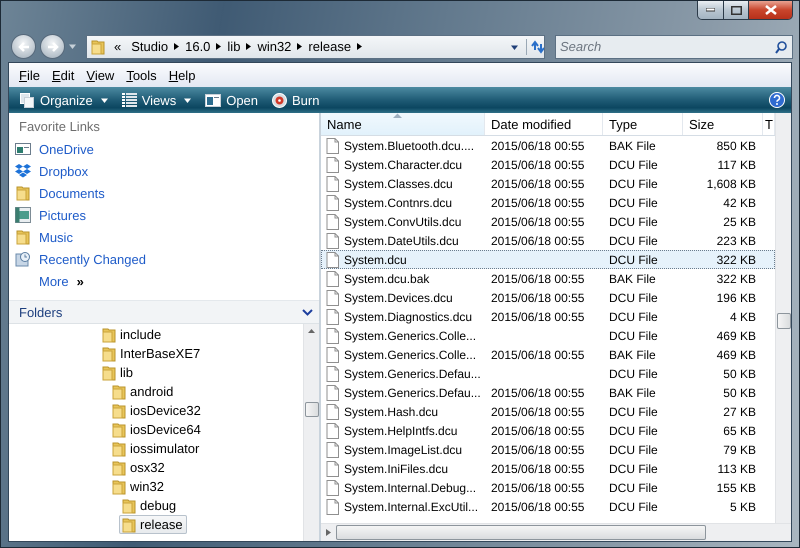 The image size is (800, 548). Describe the element at coordinates (736, 165) in the screenshot. I see `size-cell-text: 117 KB` at that location.